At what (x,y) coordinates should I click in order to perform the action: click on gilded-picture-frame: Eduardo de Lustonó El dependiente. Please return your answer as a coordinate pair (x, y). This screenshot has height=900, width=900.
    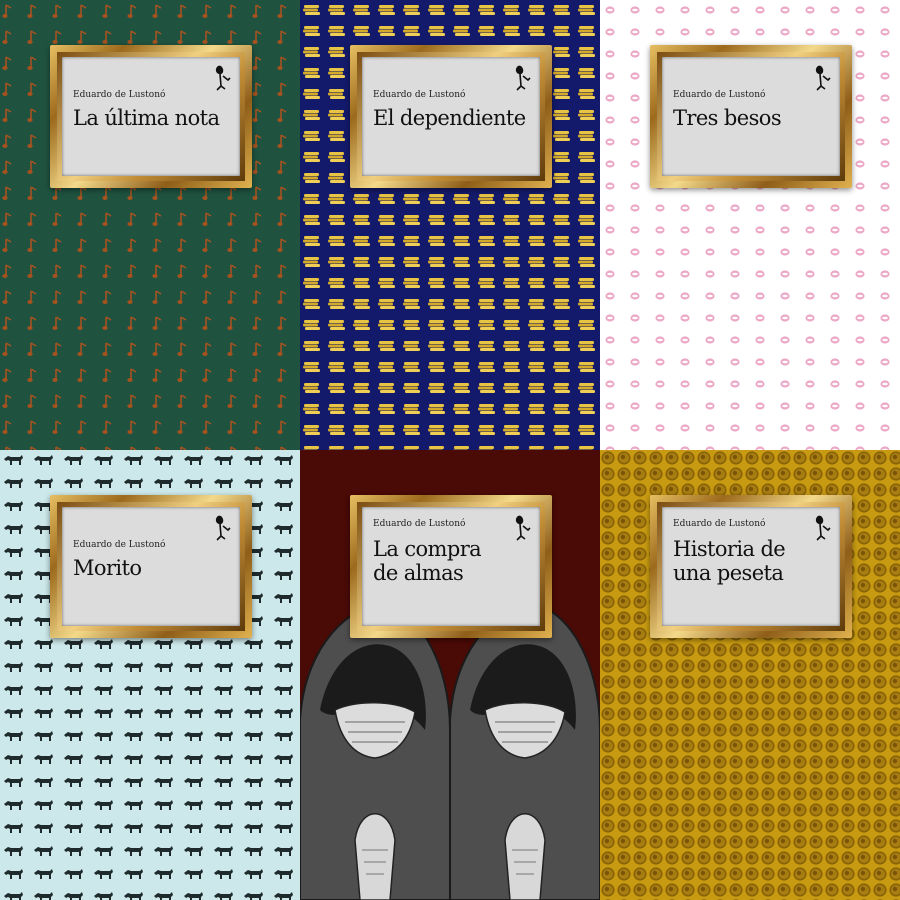
    Looking at the image, I should click on (451, 116).